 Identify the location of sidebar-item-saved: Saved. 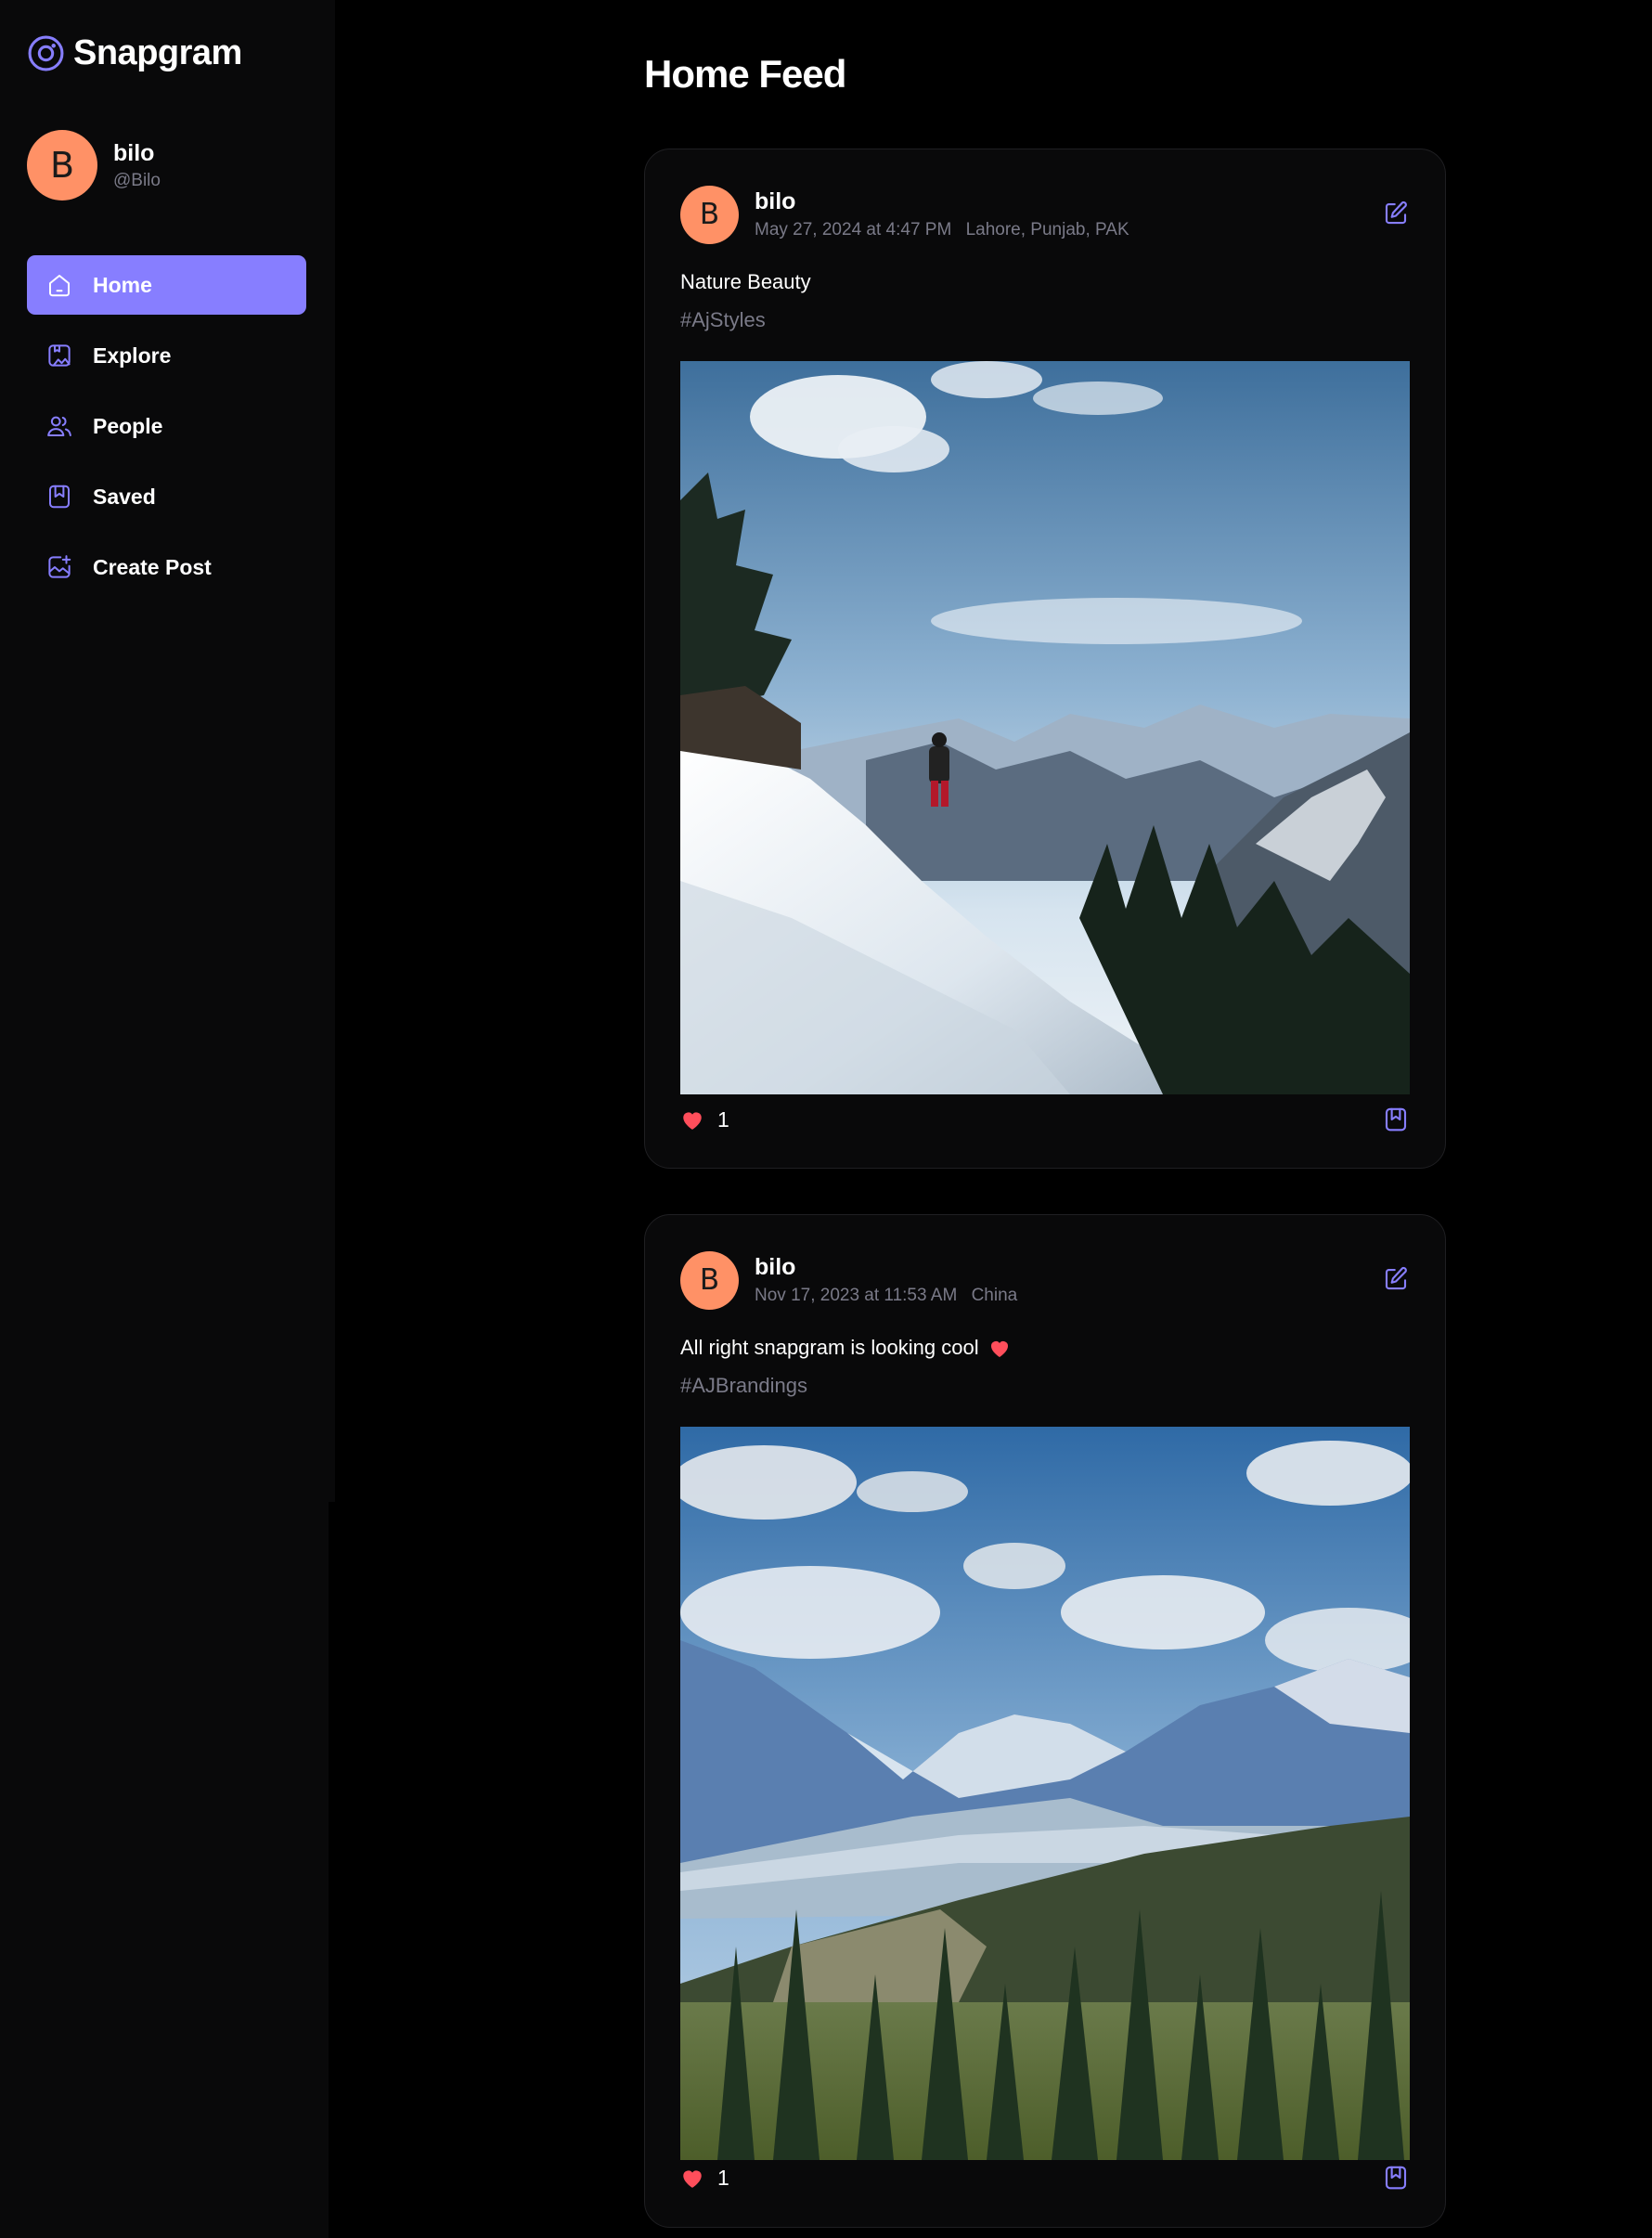
(166, 497).